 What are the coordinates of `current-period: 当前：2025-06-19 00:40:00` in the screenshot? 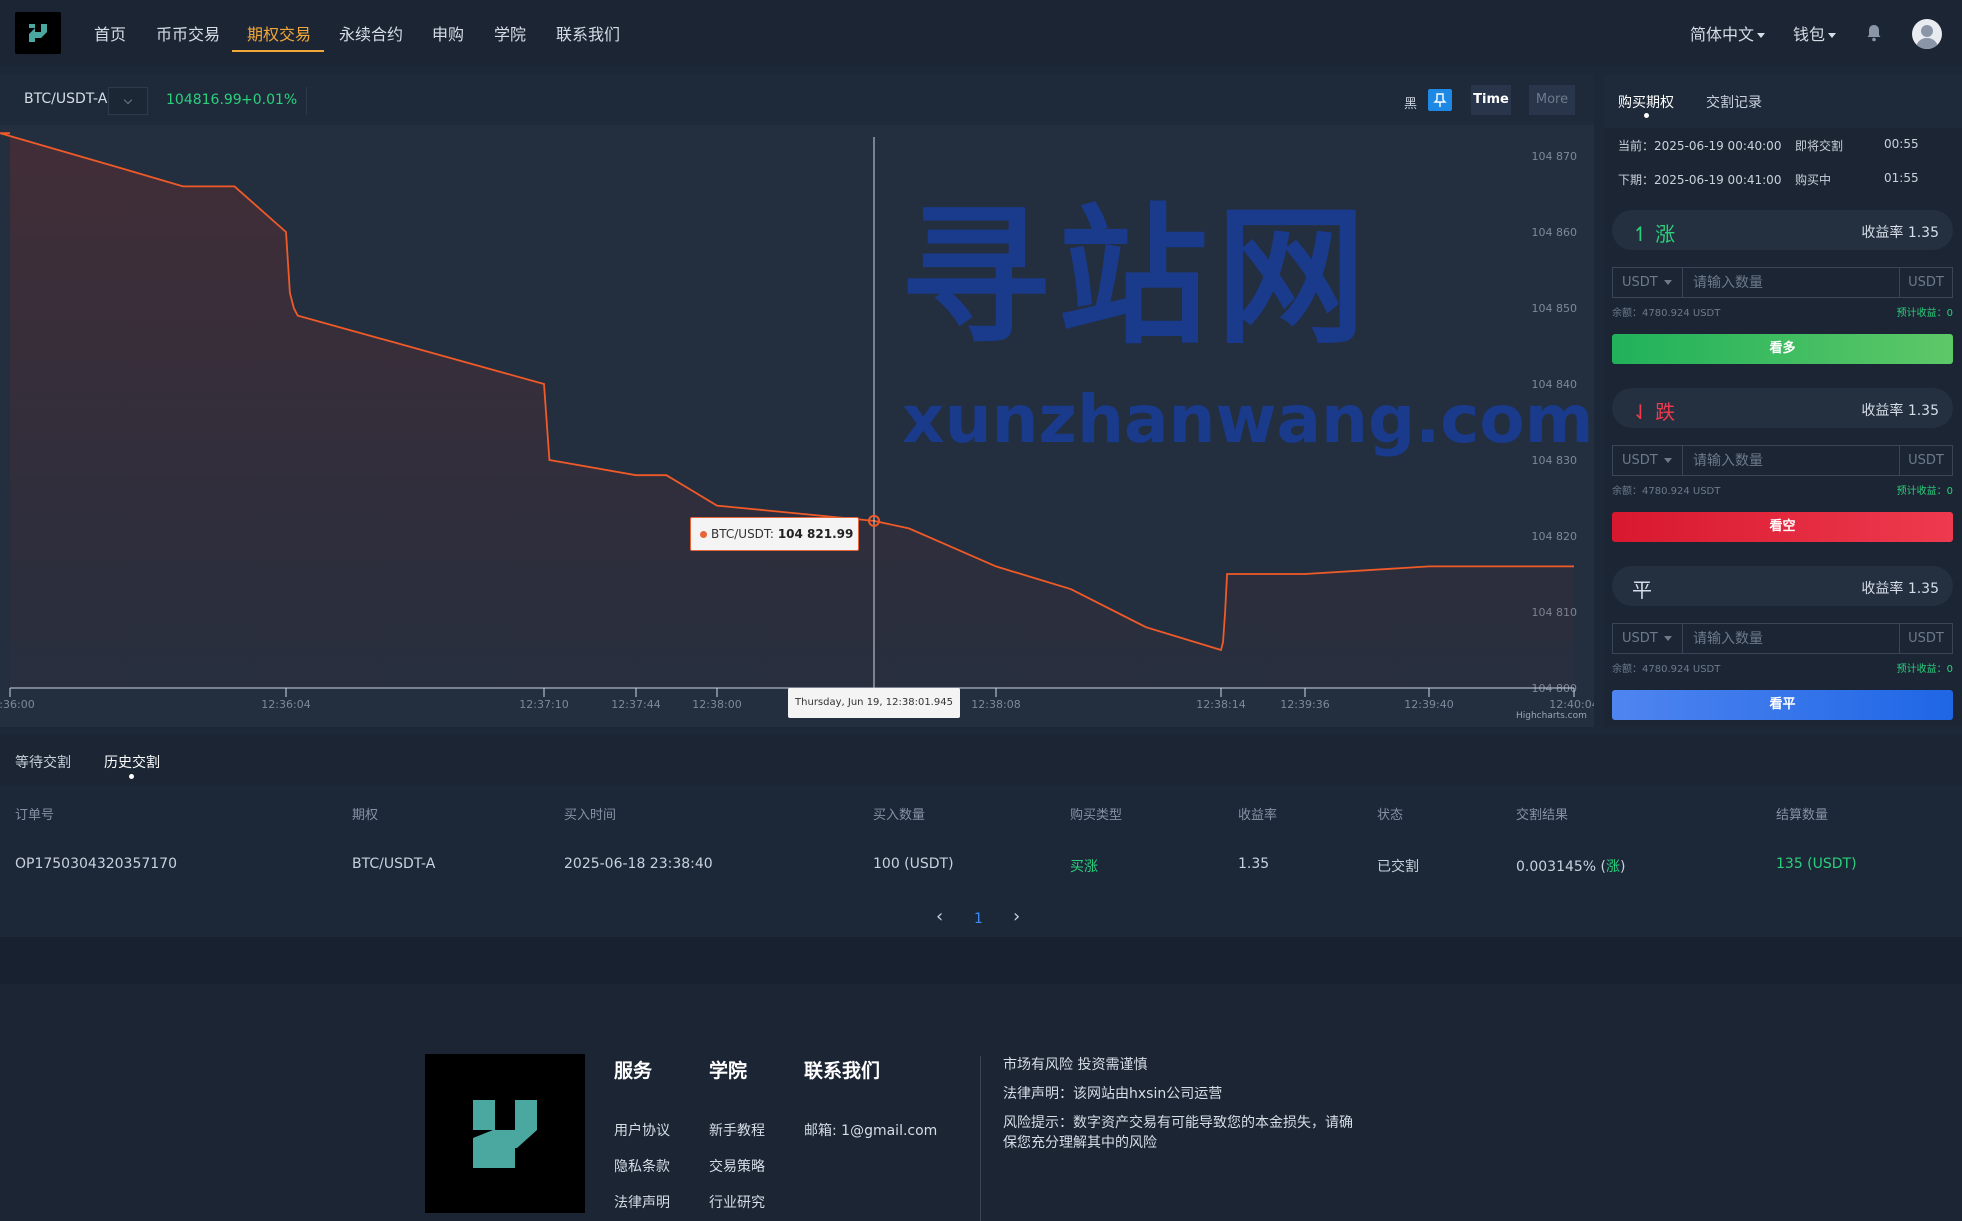 It's located at (1700, 146).